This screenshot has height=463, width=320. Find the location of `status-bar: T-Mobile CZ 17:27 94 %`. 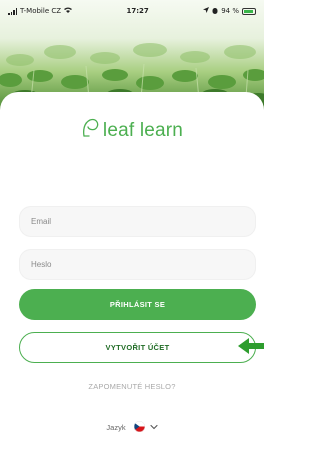

status-bar: T-Mobile CZ 17:27 94 % is located at coordinates (132, 11).